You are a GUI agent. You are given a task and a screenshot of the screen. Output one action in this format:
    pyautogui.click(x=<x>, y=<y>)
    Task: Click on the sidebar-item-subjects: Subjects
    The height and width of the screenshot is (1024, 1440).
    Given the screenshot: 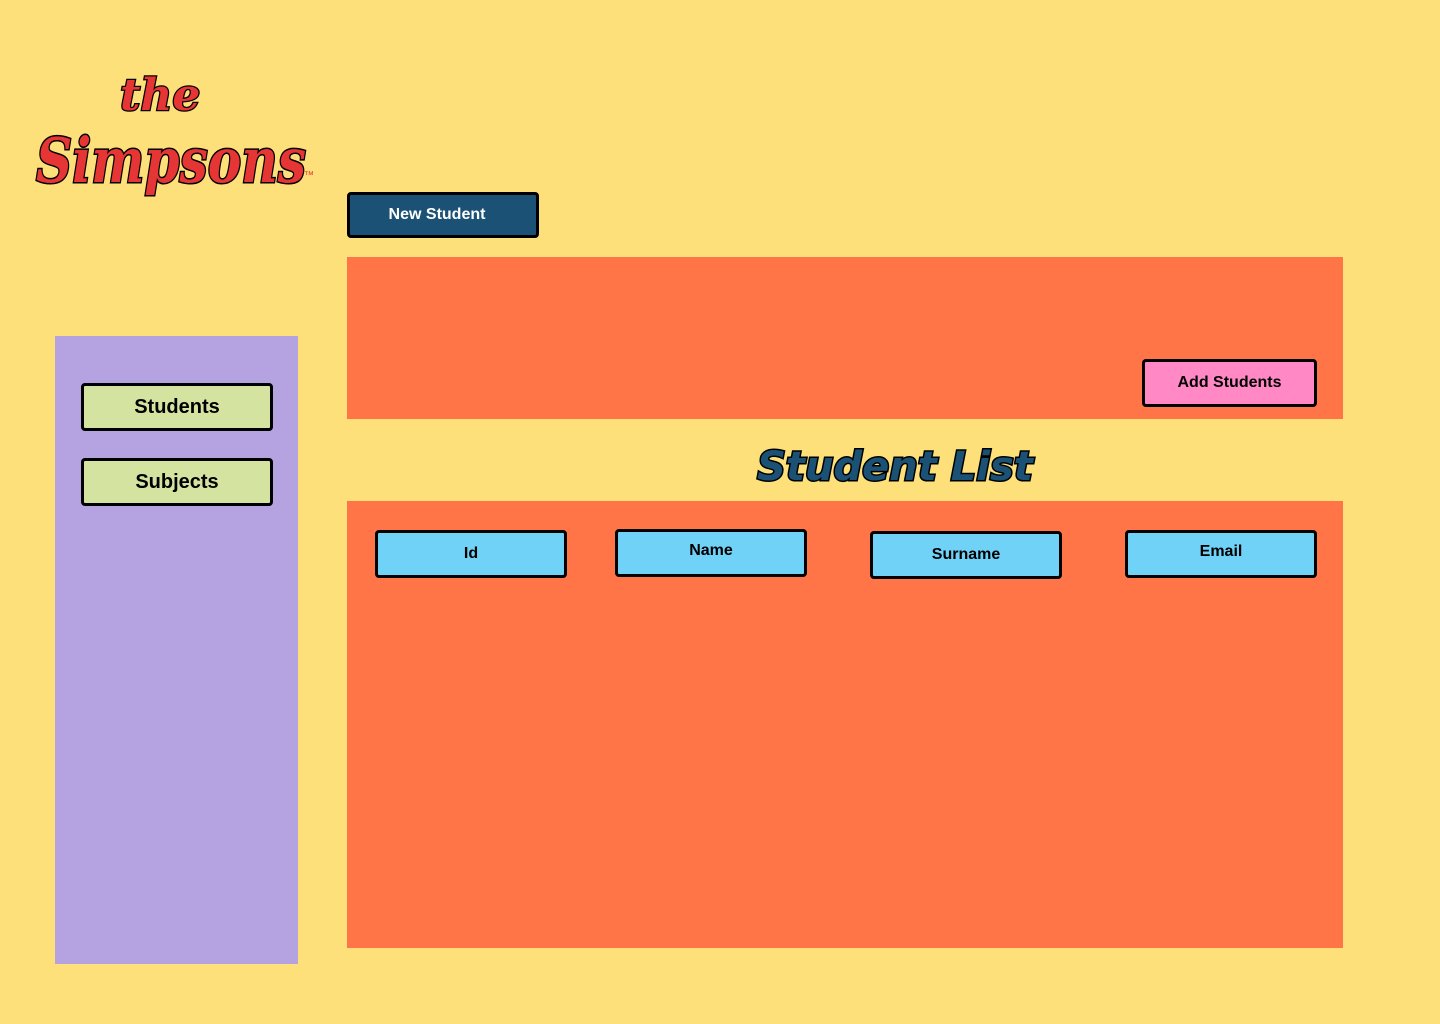 What is the action you would take?
    pyautogui.click(x=177, y=482)
    